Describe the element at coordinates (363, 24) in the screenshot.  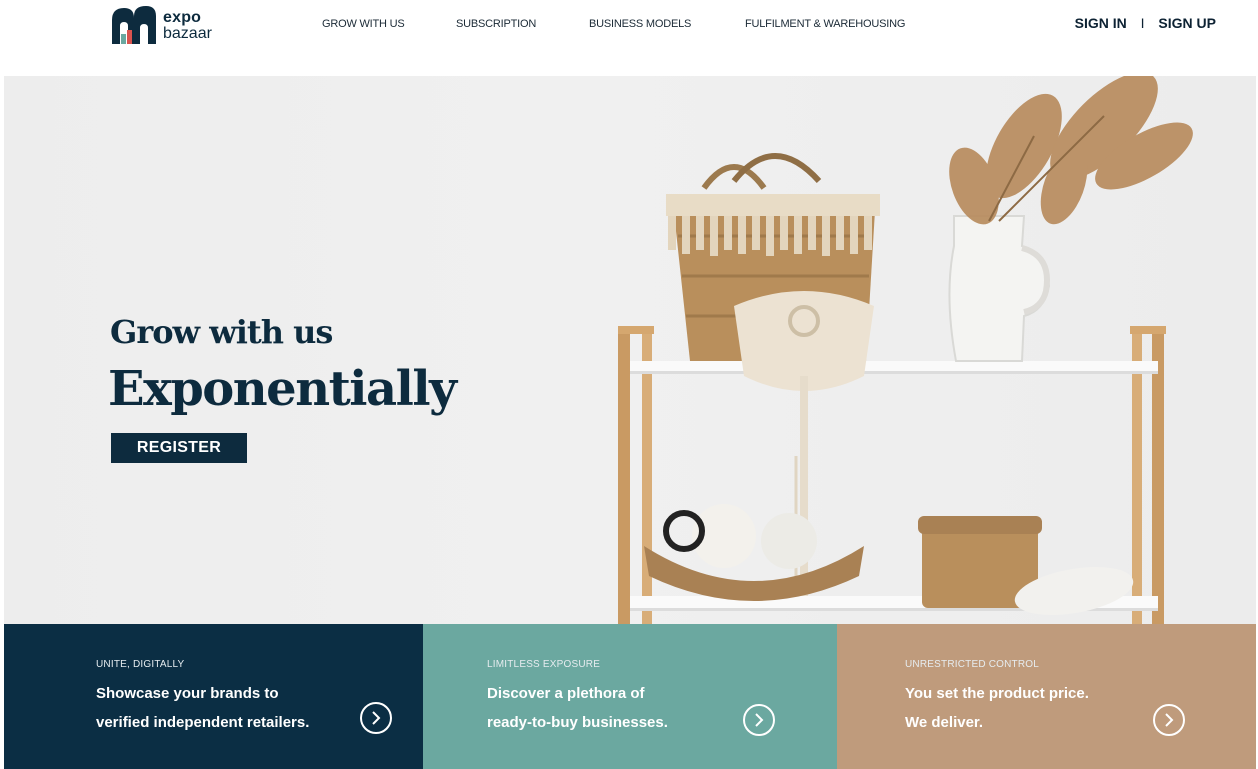
I see `nav-grow-with-us: GROW WITH US` at that location.